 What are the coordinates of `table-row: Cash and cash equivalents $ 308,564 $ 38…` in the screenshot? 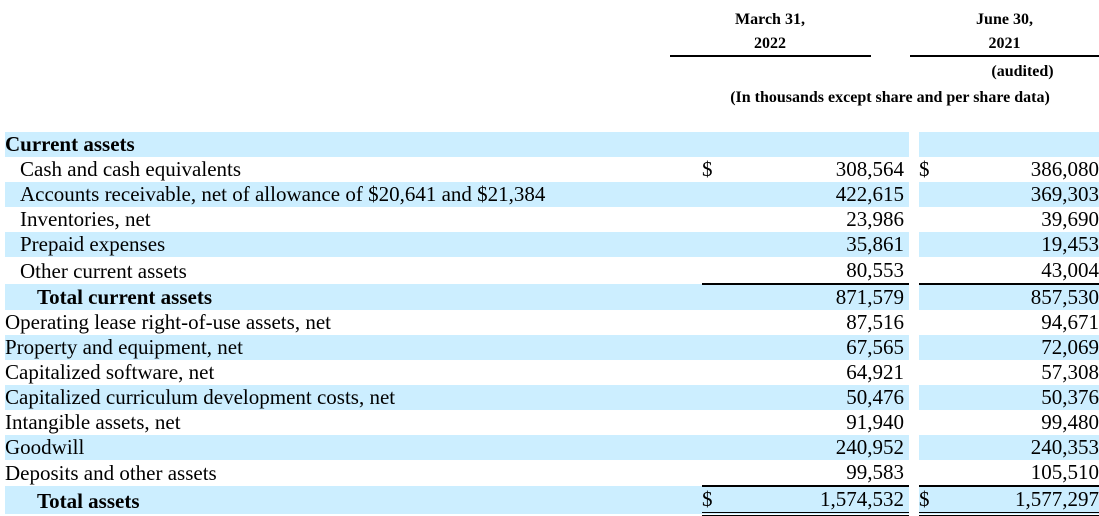 It's located at (552, 169).